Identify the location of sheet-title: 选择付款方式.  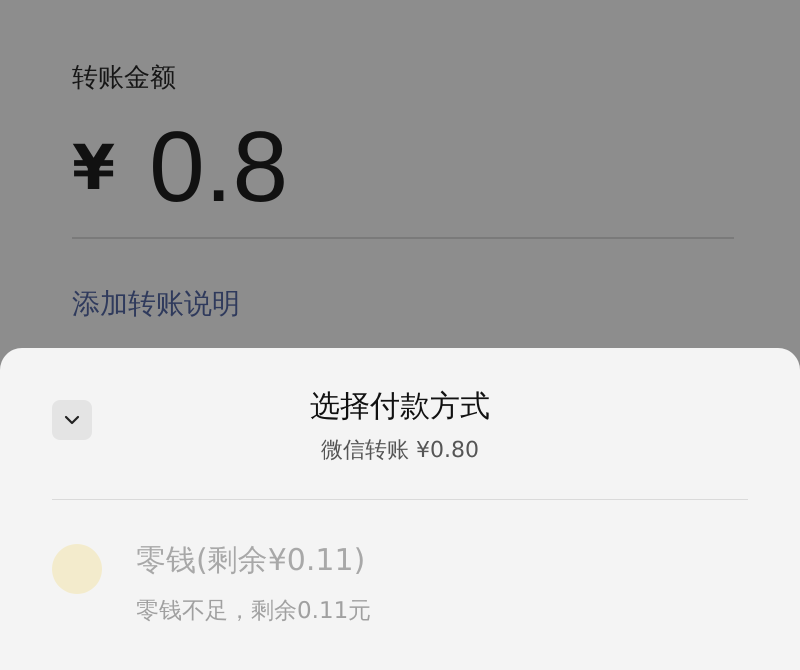
(400, 407).